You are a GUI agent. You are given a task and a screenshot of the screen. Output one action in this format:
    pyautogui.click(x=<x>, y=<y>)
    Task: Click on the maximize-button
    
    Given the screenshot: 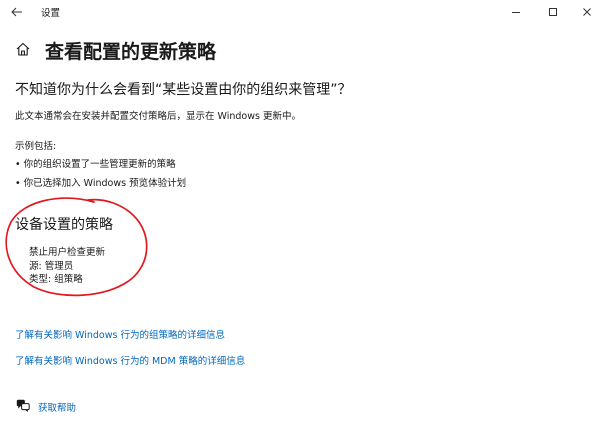 What is the action you would take?
    pyautogui.click(x=553, y=12)
    